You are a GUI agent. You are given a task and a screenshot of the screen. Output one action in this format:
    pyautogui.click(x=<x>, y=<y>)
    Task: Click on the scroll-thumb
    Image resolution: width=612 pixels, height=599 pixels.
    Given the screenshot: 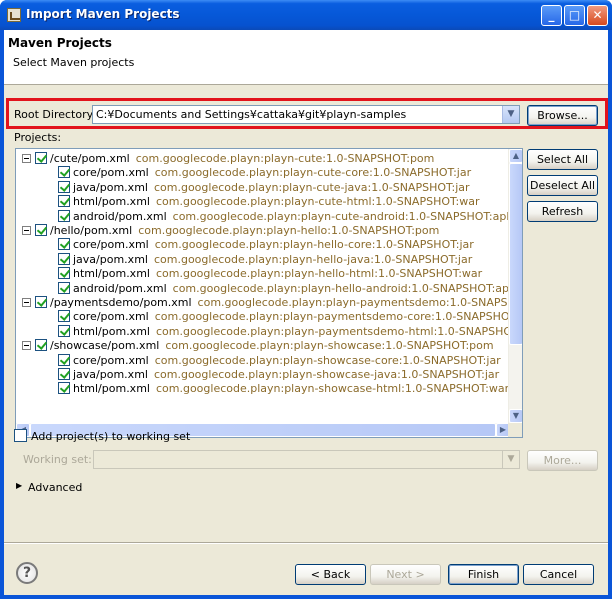 What is the action you would take?
    pyautogui.click(x=515, y=254)
    